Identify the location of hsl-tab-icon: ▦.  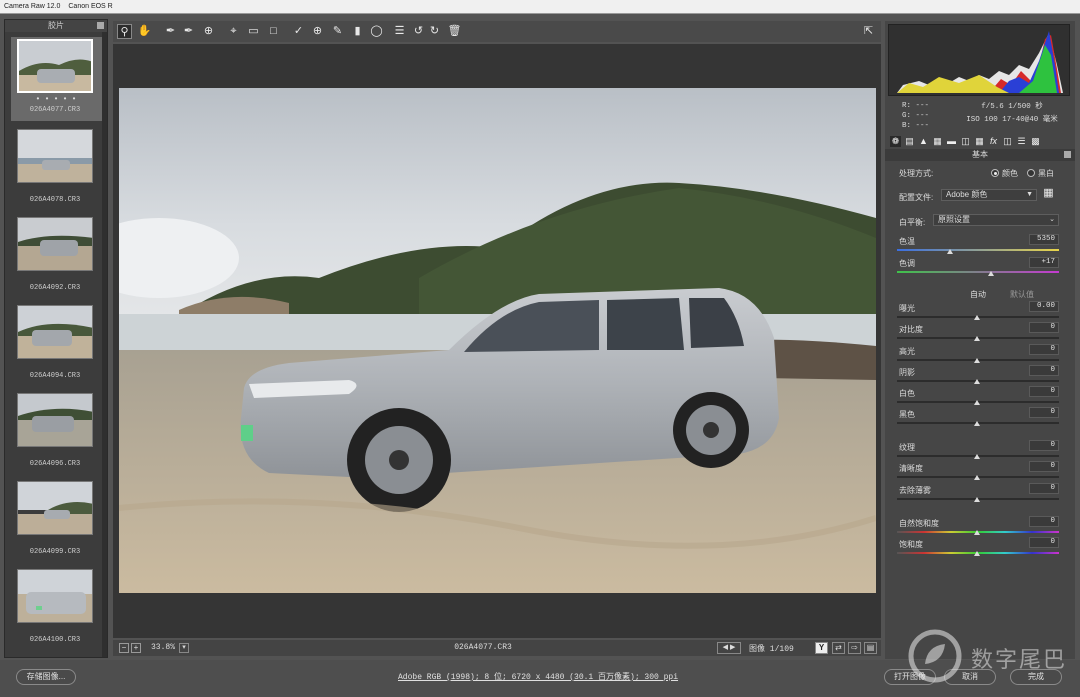
(937, 141).